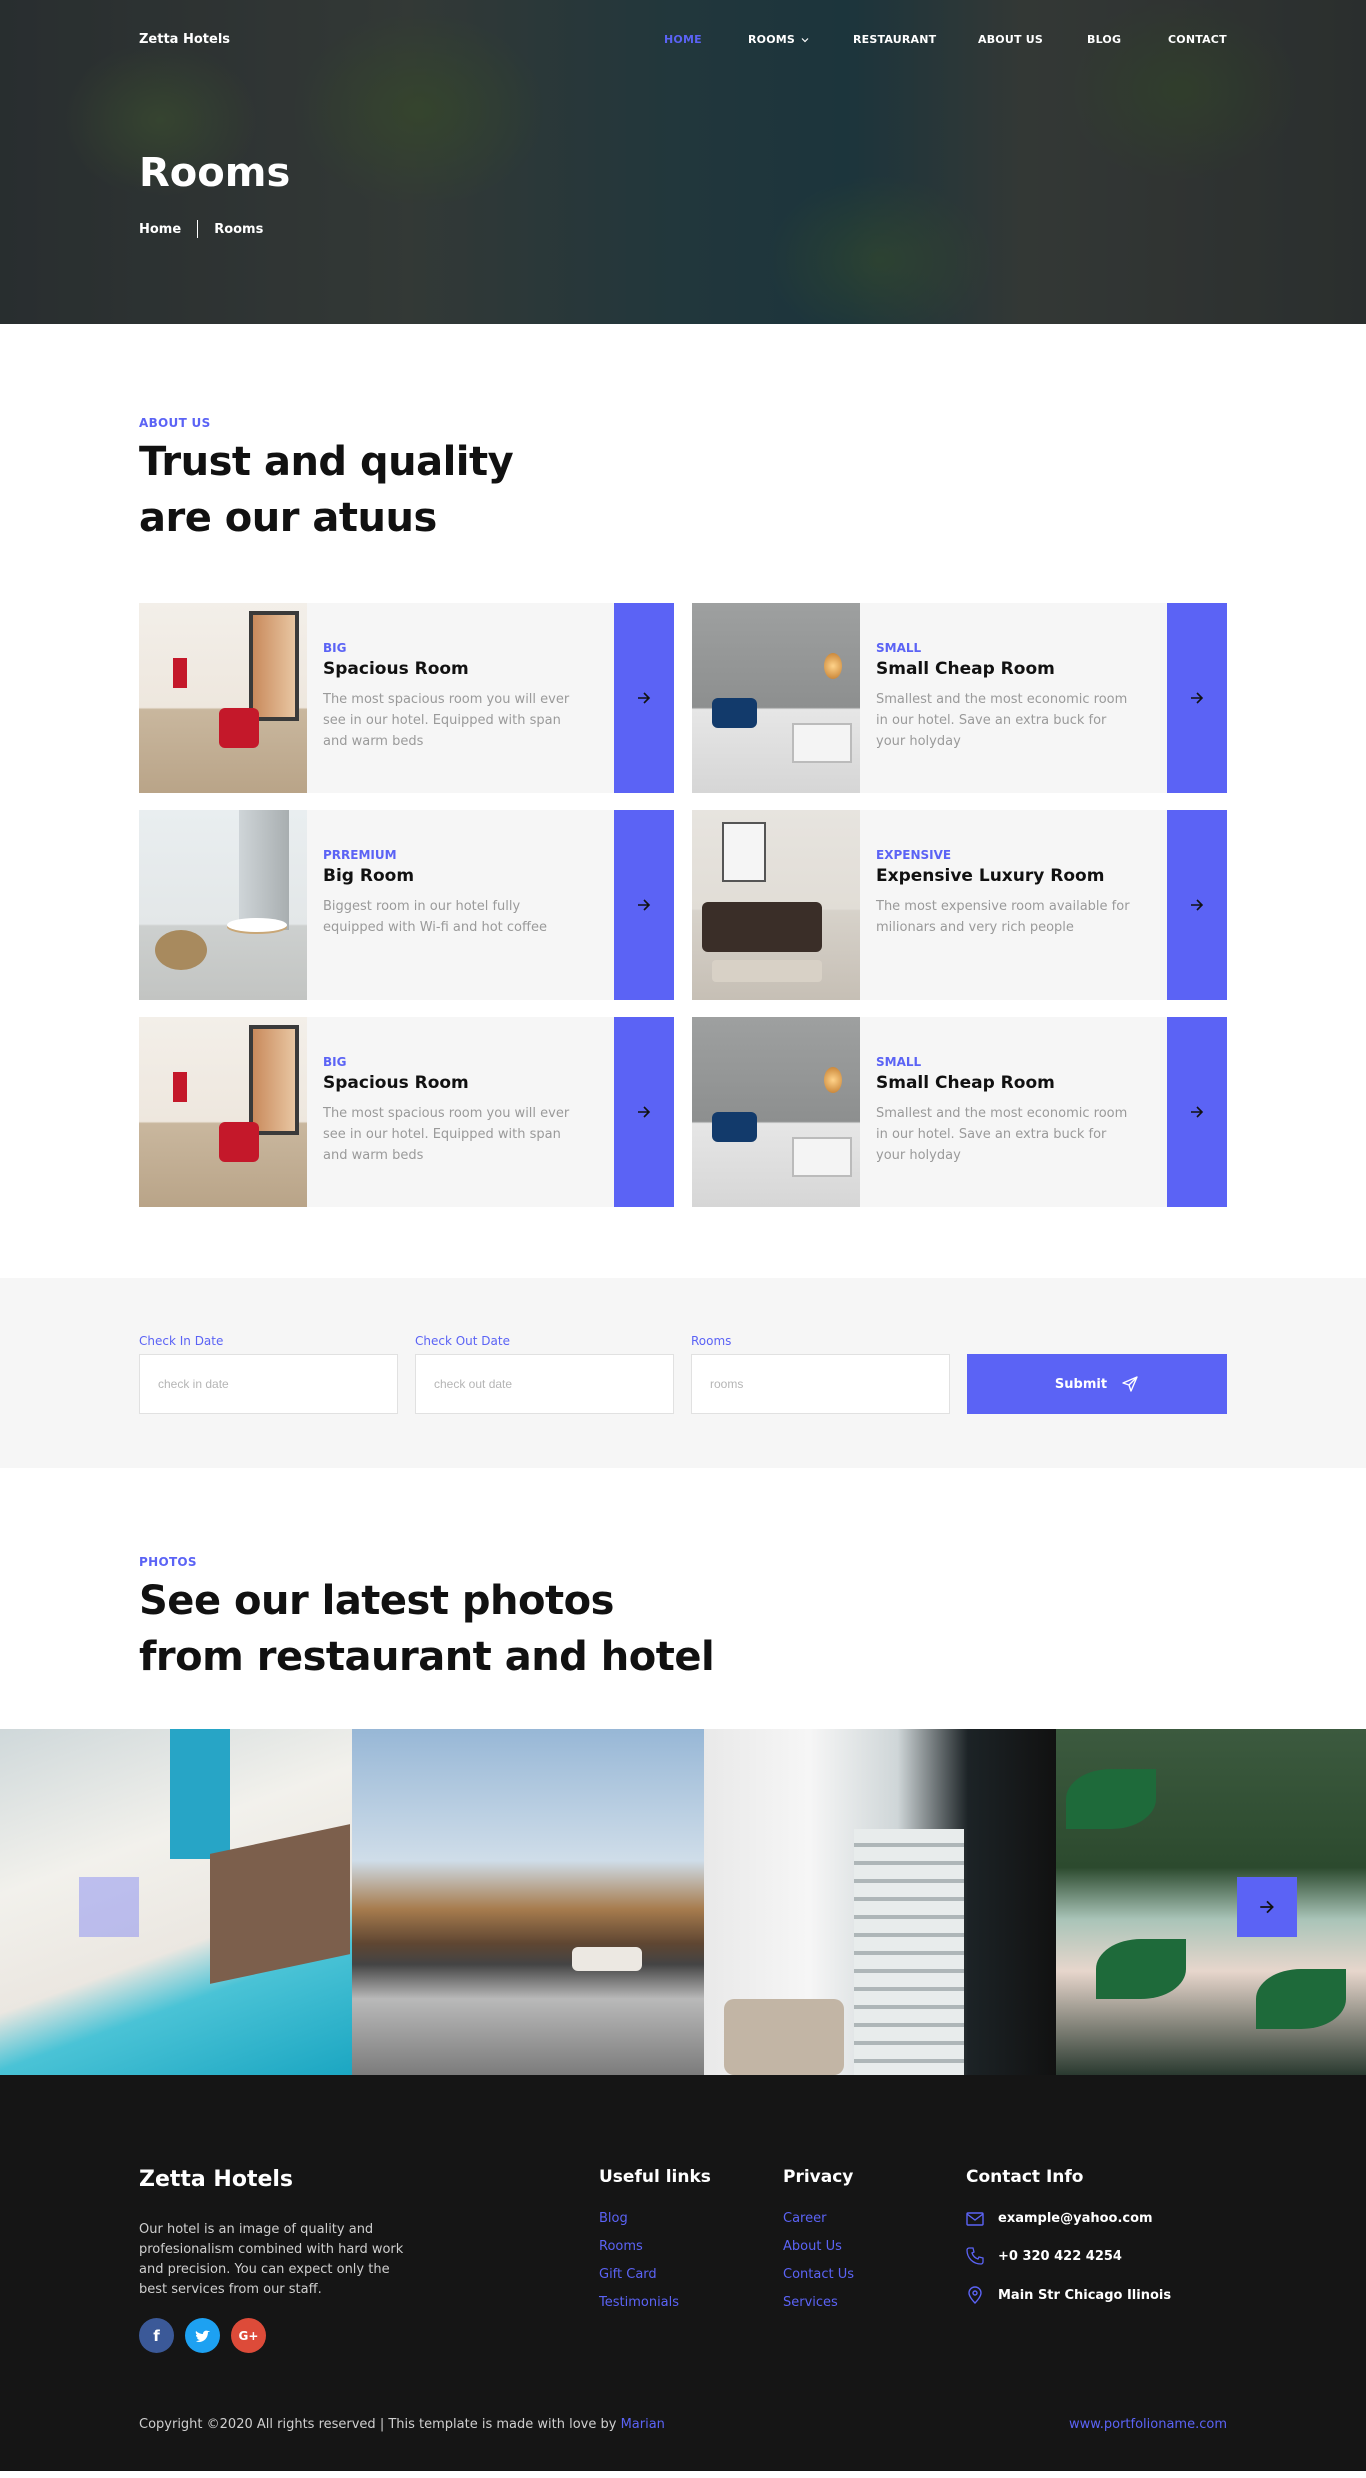 This screenshot has width=1366, height=2478. What do you see at coordinates (805, 40) in the screenshot?
I see `chevron-down-icon` at bounding box center [805, 40].